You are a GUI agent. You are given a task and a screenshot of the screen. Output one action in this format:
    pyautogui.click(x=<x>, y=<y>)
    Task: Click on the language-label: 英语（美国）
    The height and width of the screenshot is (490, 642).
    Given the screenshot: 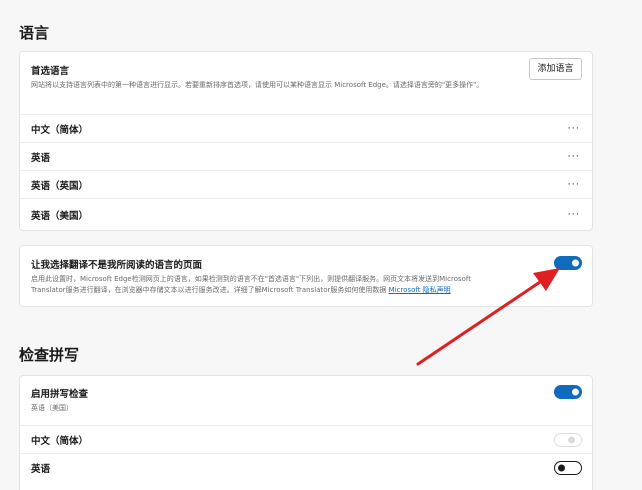 What is the action you would take?
    pyautogui.click(x=60, y=216)
    